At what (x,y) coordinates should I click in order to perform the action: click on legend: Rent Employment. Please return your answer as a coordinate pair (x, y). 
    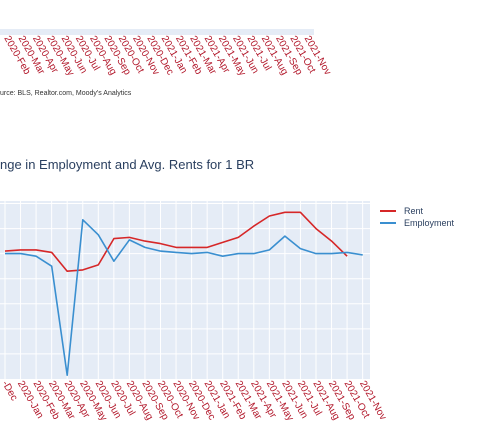
    Looking at the image, I should click on (417, 217).